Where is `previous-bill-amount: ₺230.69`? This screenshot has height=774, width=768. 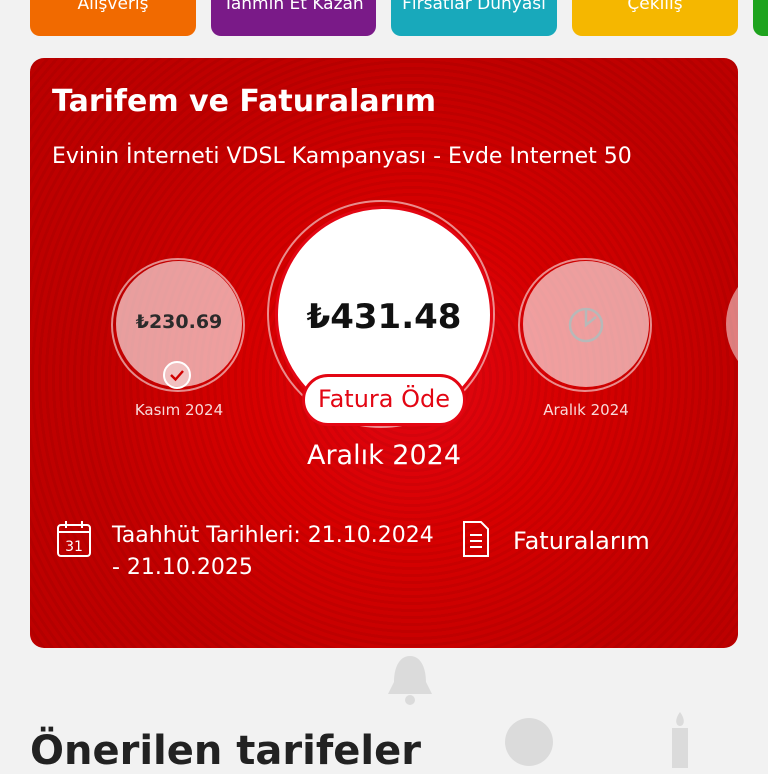
previous-bill-amount: ₺230.69 is located at coordinates (179, 322).